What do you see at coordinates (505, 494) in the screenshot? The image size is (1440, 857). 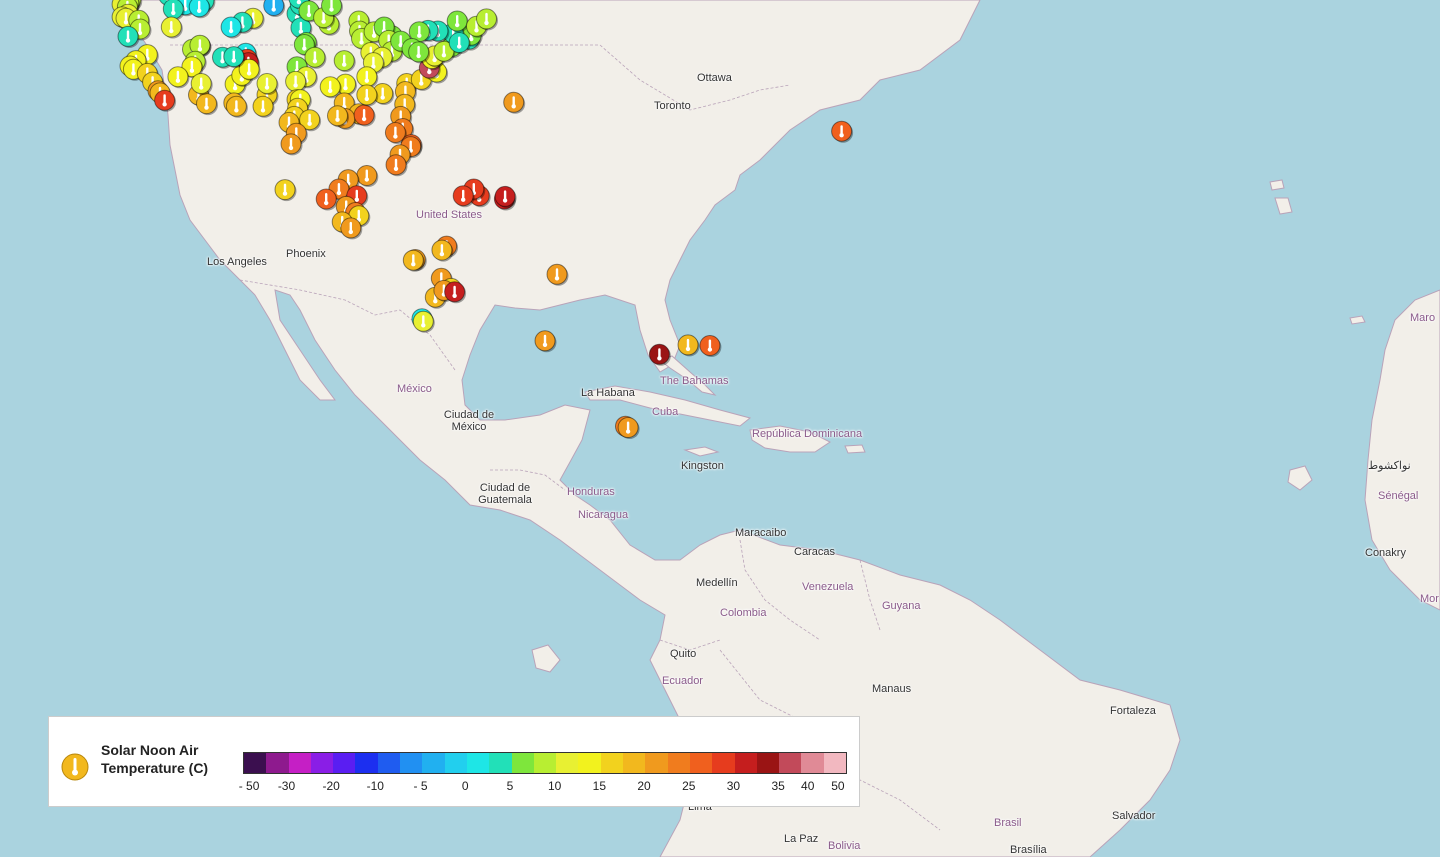 I see `place-label-ciudad-de-guatemala: Ciudad de Guatemala` at bounding box center [505, 494].